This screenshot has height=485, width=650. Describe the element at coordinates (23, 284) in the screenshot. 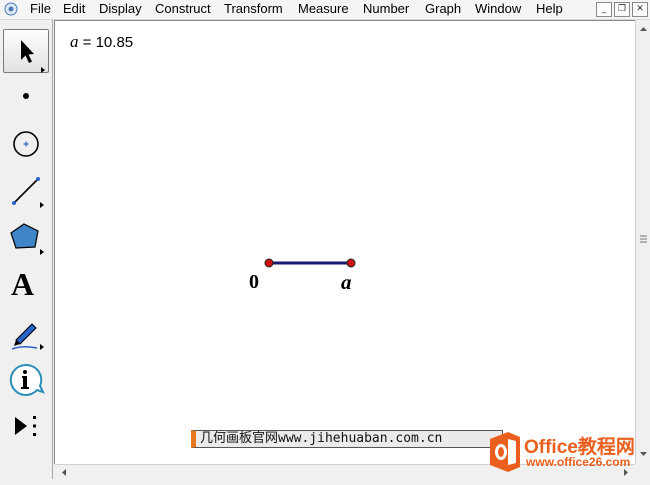

I see `text-a-icon: A` at that location.